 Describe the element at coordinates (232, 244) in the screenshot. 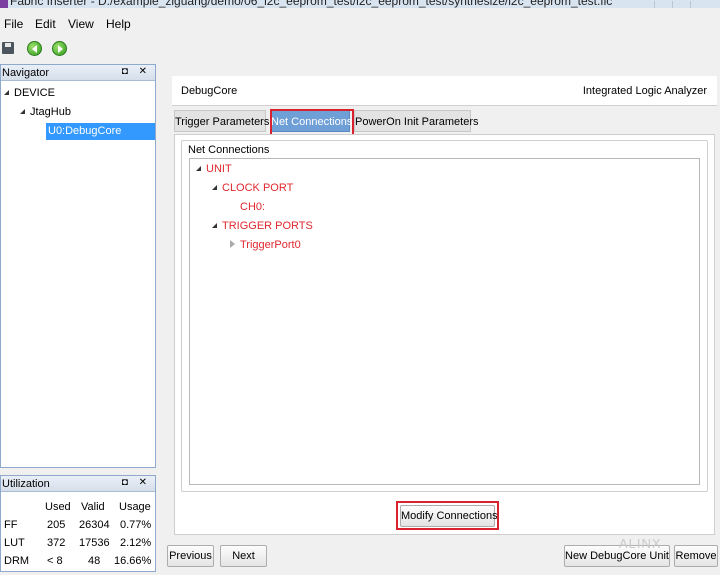

I see `collapse-icon` at that location.